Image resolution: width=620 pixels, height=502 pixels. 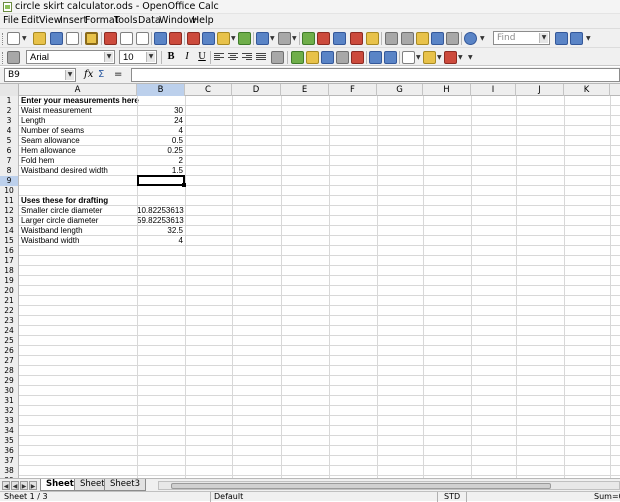 What do you see at coordinates (160, 121) in the screenshot?
I see `cell-b: 24` at bounding box center [160, 121].